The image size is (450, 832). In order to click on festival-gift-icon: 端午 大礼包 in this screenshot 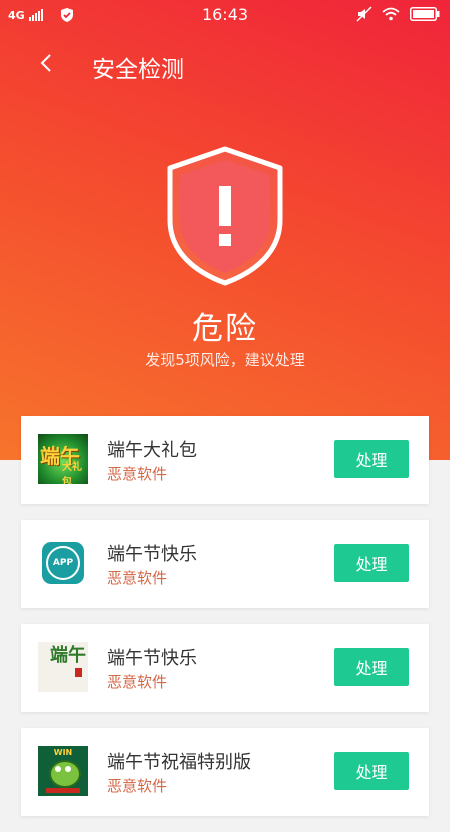, I will do `click(63, 459)`.